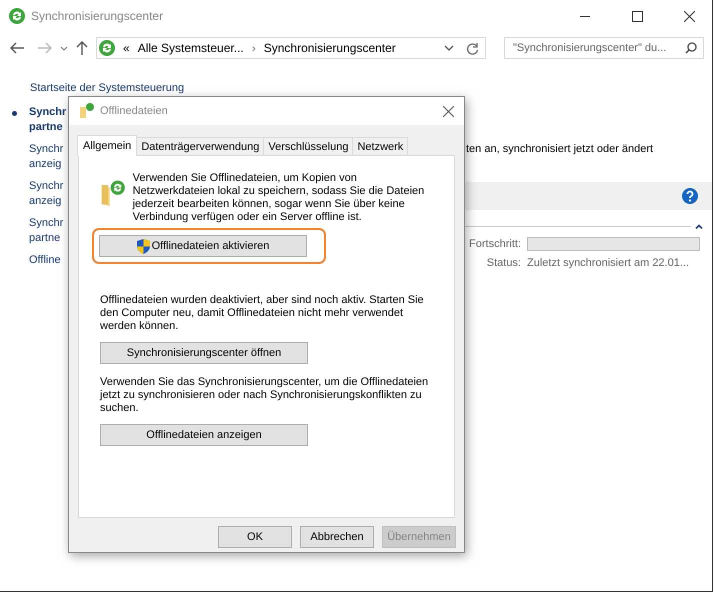 This screenshot has width=714, height=593. I want to click on intro-text: Verwenden Sie Offlinedateien, um Kopien von Netzwerkdateien lokal zu speichern, sodass Sie die Dateien jederzeit bearbeiten können, sogar wenn Sie über keine Verbindung verfügen oder ein Server offline ist., so click(279, 198).